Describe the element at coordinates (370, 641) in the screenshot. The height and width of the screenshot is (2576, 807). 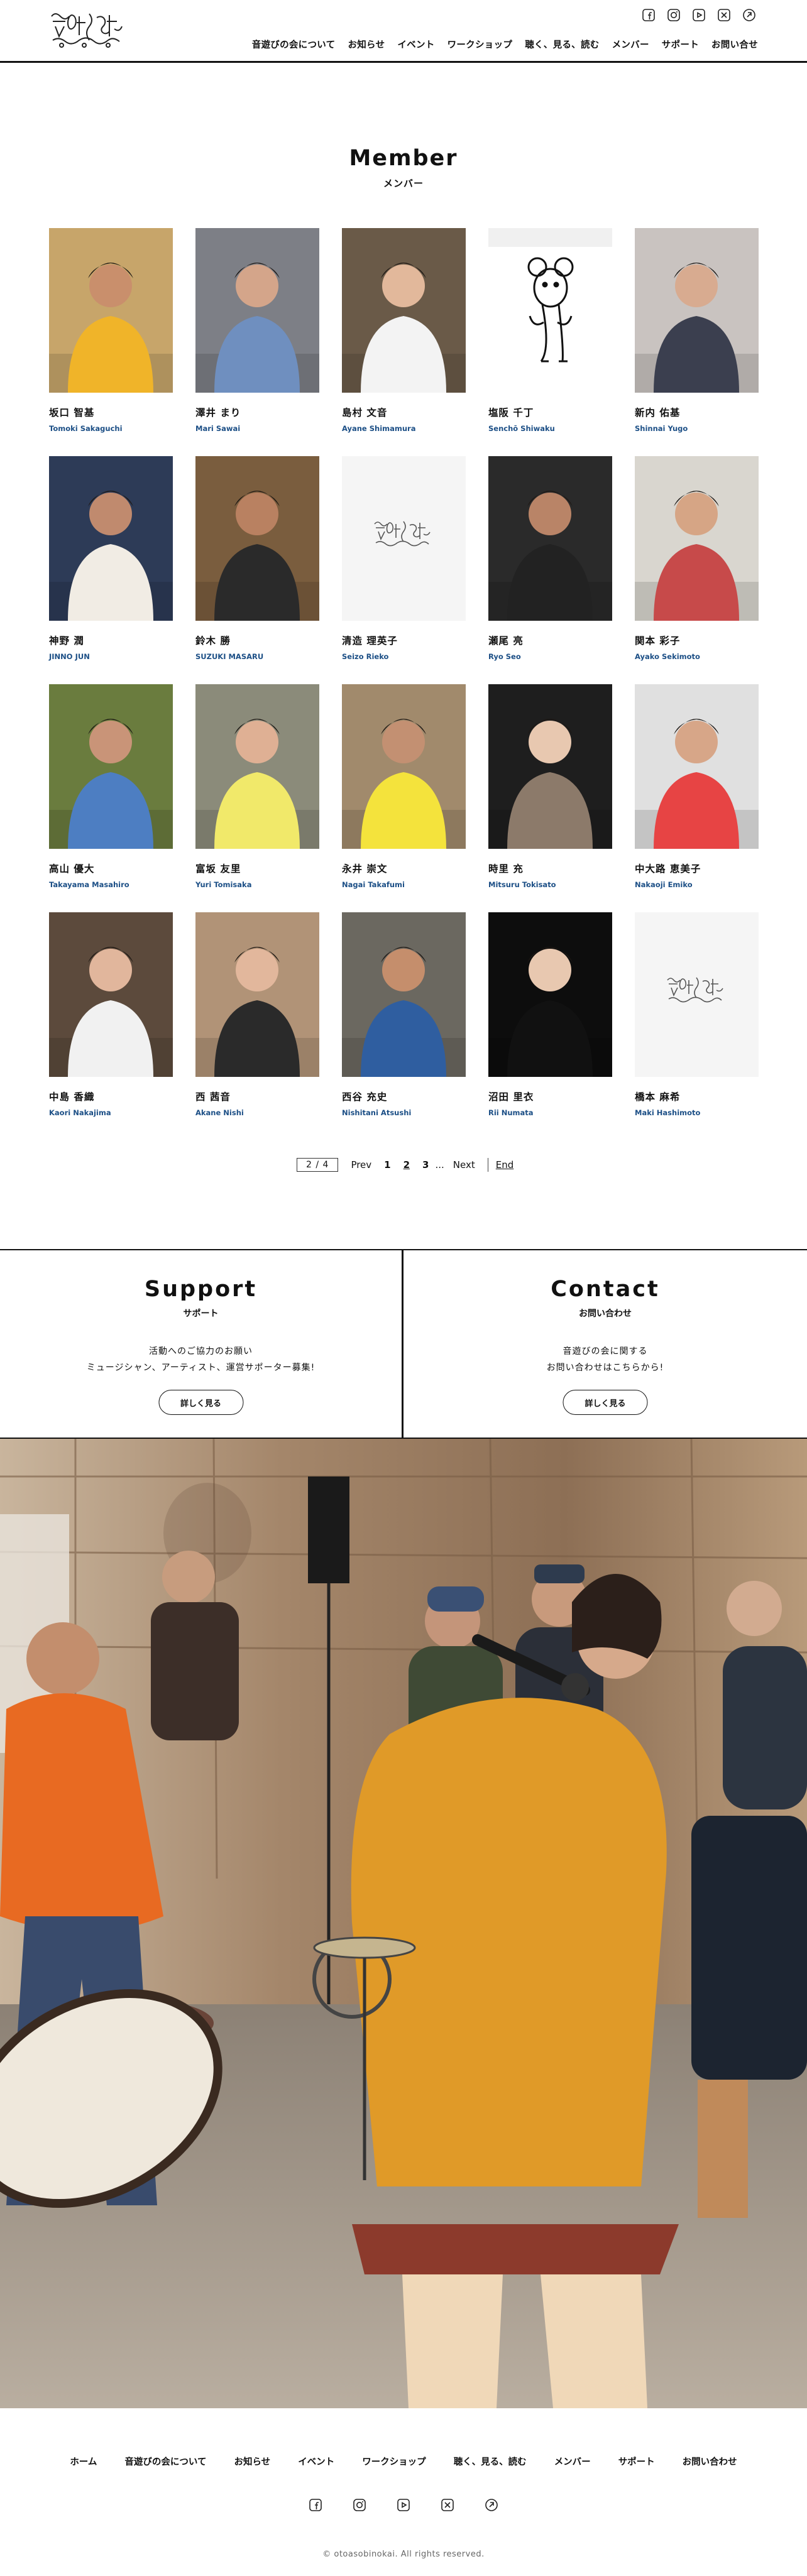
I see `member-name-ja: 清造 理英子` at that location.